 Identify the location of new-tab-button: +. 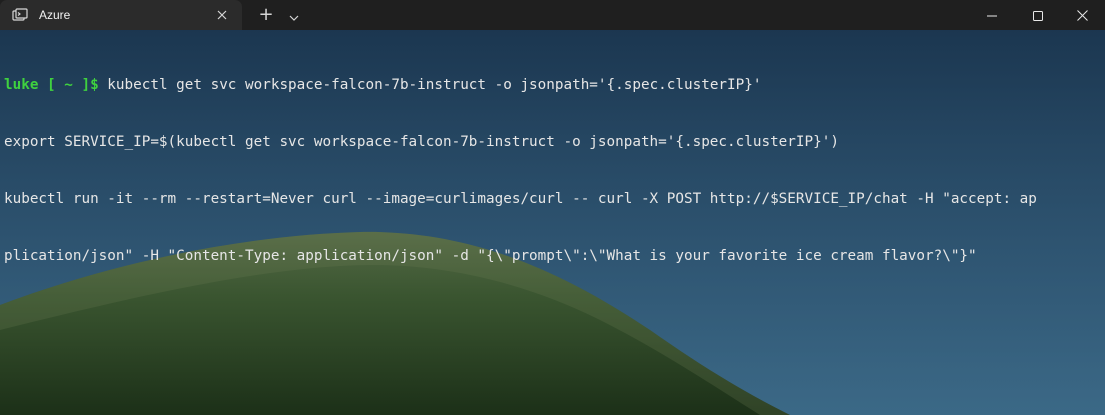
(266, 15).